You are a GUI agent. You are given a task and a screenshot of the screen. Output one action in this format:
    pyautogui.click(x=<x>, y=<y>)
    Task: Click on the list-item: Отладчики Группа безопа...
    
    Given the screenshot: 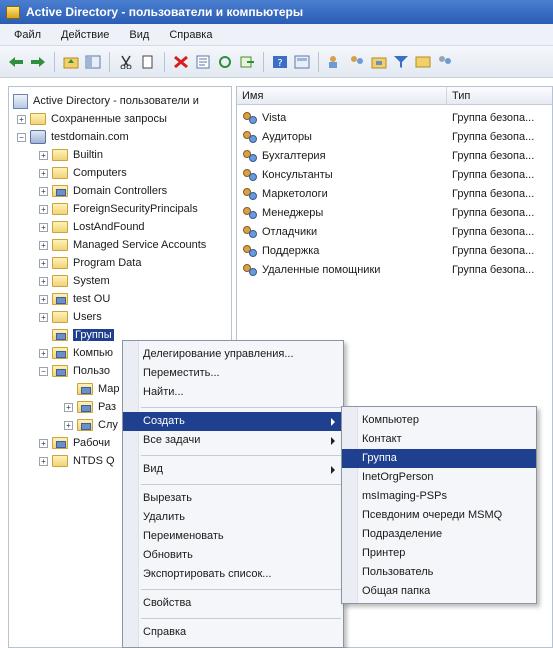 What is the action you would take?
    pyautogui.click(x=394, y=231)
    